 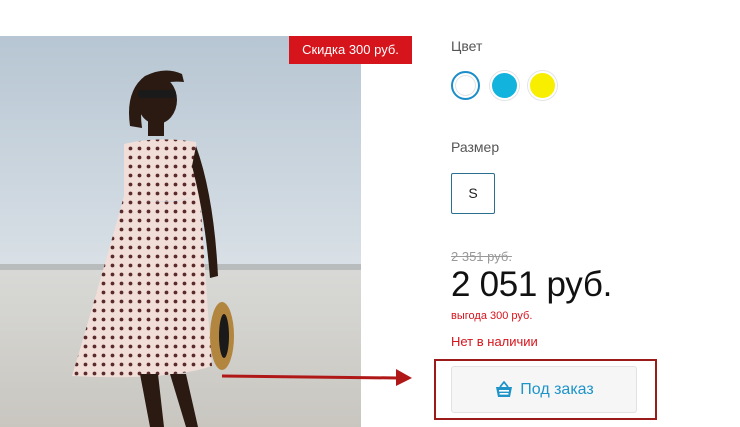 What do you see at coordinates (504, 85) in the screenshot?
I see `color-swatch-blue` at bounding box center [504, 85].